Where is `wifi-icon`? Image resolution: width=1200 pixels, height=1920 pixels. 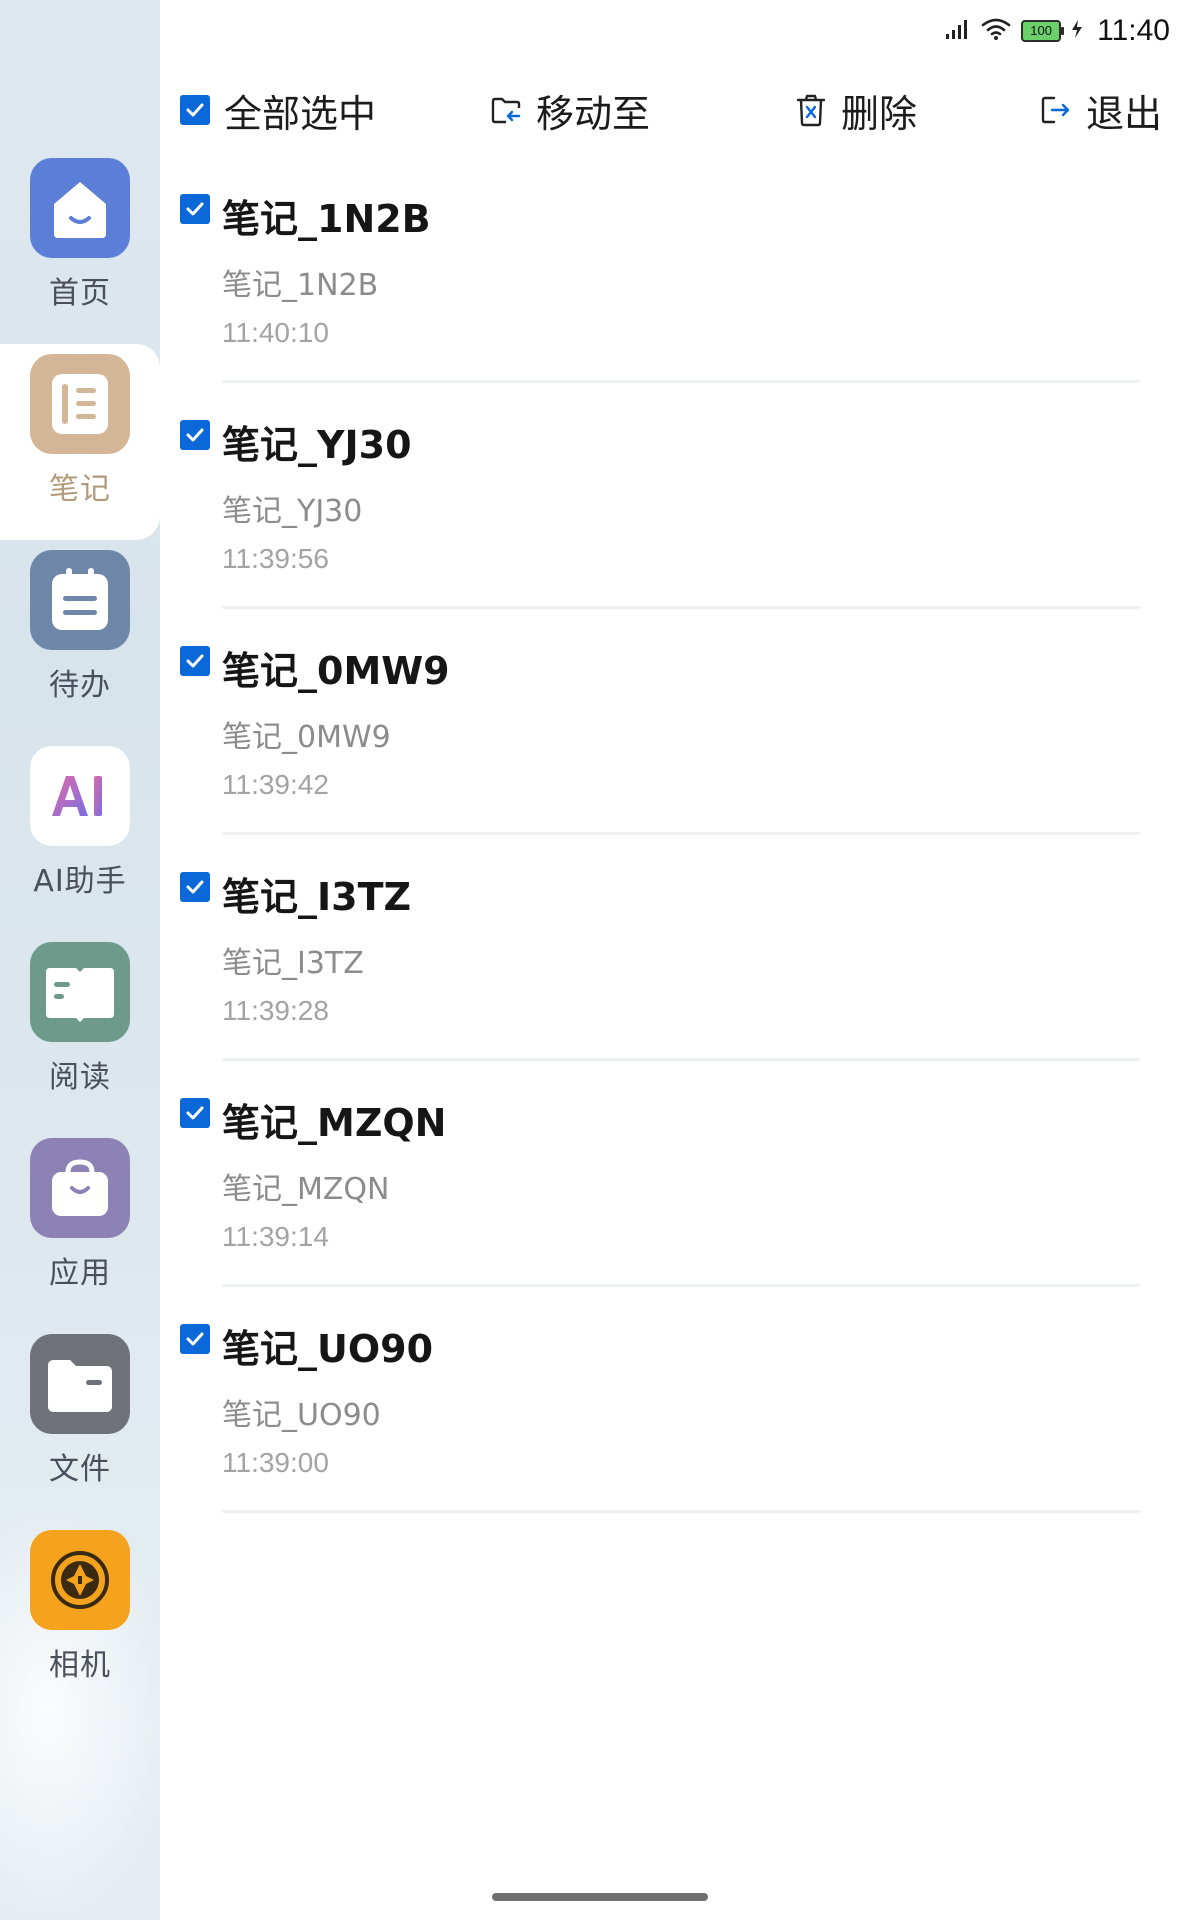 wifi-icon is located at coordinates (996, 31).